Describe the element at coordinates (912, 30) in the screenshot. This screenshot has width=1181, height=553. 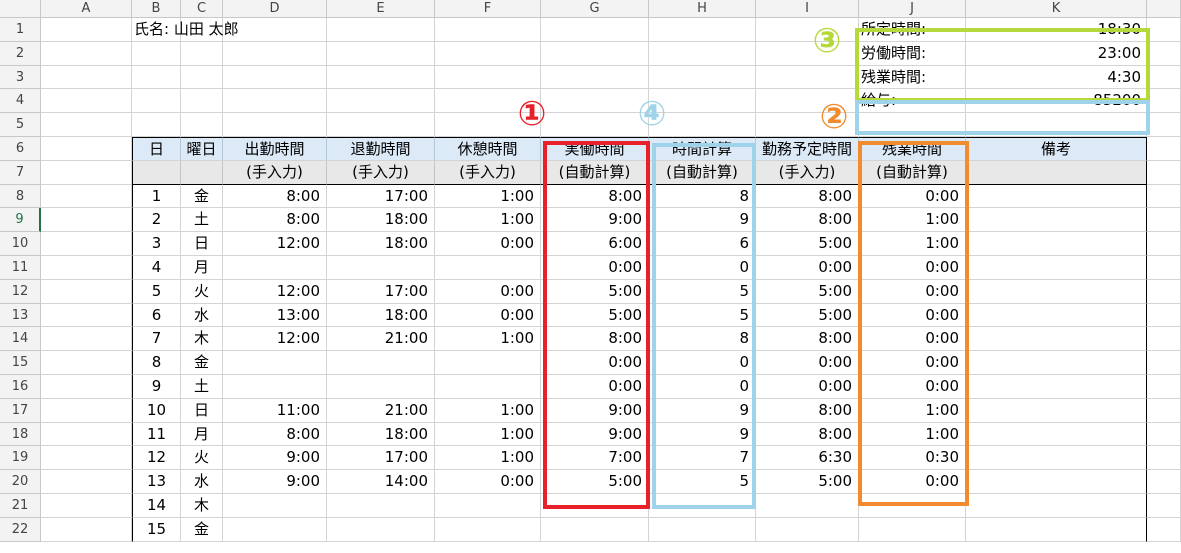
I see `scheduled-hours-label: 所定時間:` at that location.